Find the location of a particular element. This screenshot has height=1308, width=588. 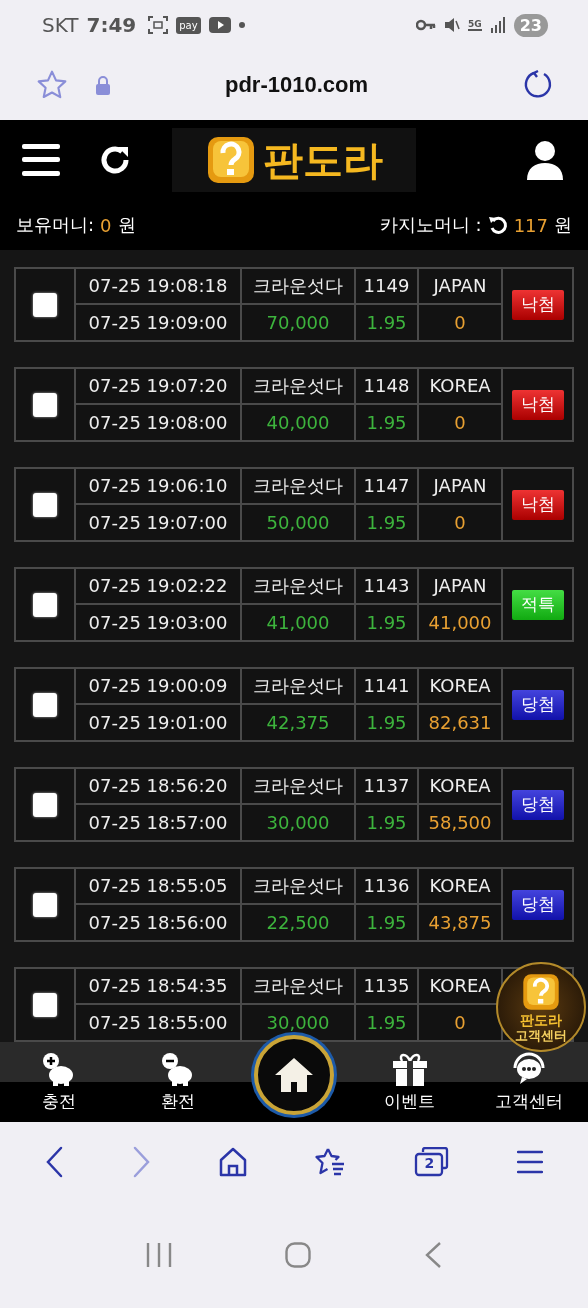

table-cell: 50,000 is located at coordinates (299, 522).